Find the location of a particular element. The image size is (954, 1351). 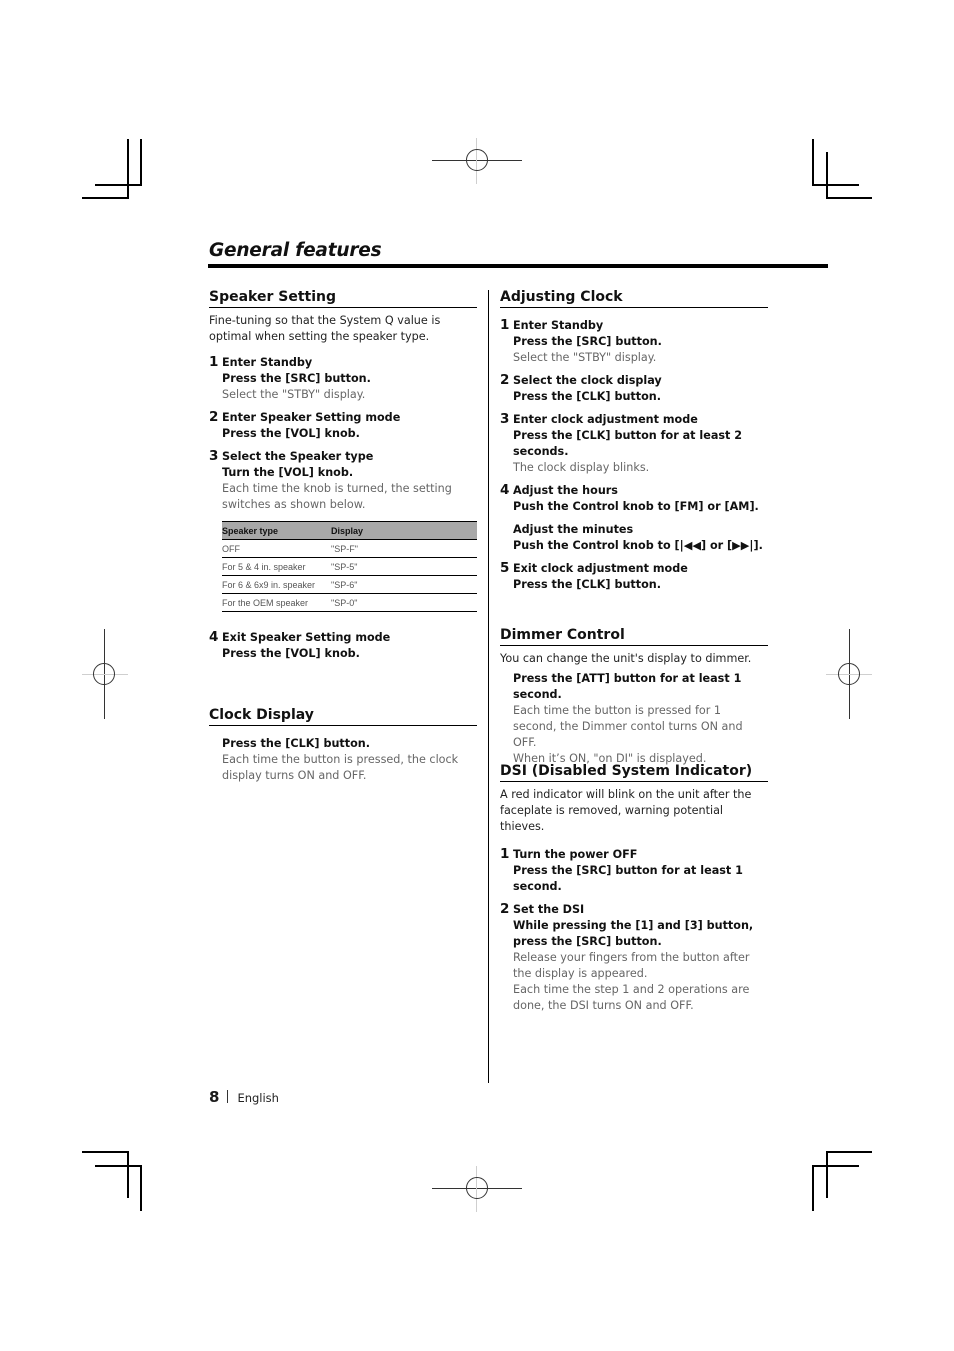

table-header-row: Speaker type Display is located at coordinates (349, 530).